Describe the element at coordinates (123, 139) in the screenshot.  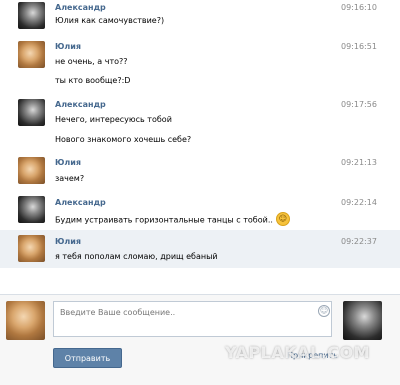
I see `message-text: Нового знакомого хочешь себе?` at that location.